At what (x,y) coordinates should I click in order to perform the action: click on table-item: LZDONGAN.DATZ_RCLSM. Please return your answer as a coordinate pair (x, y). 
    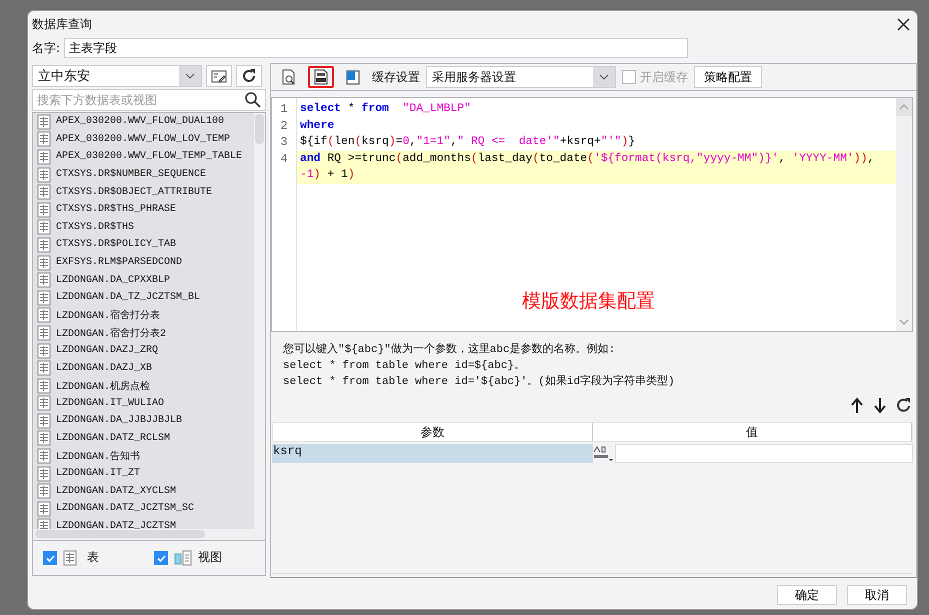
    Looking at the image, I should click on (113, 438).